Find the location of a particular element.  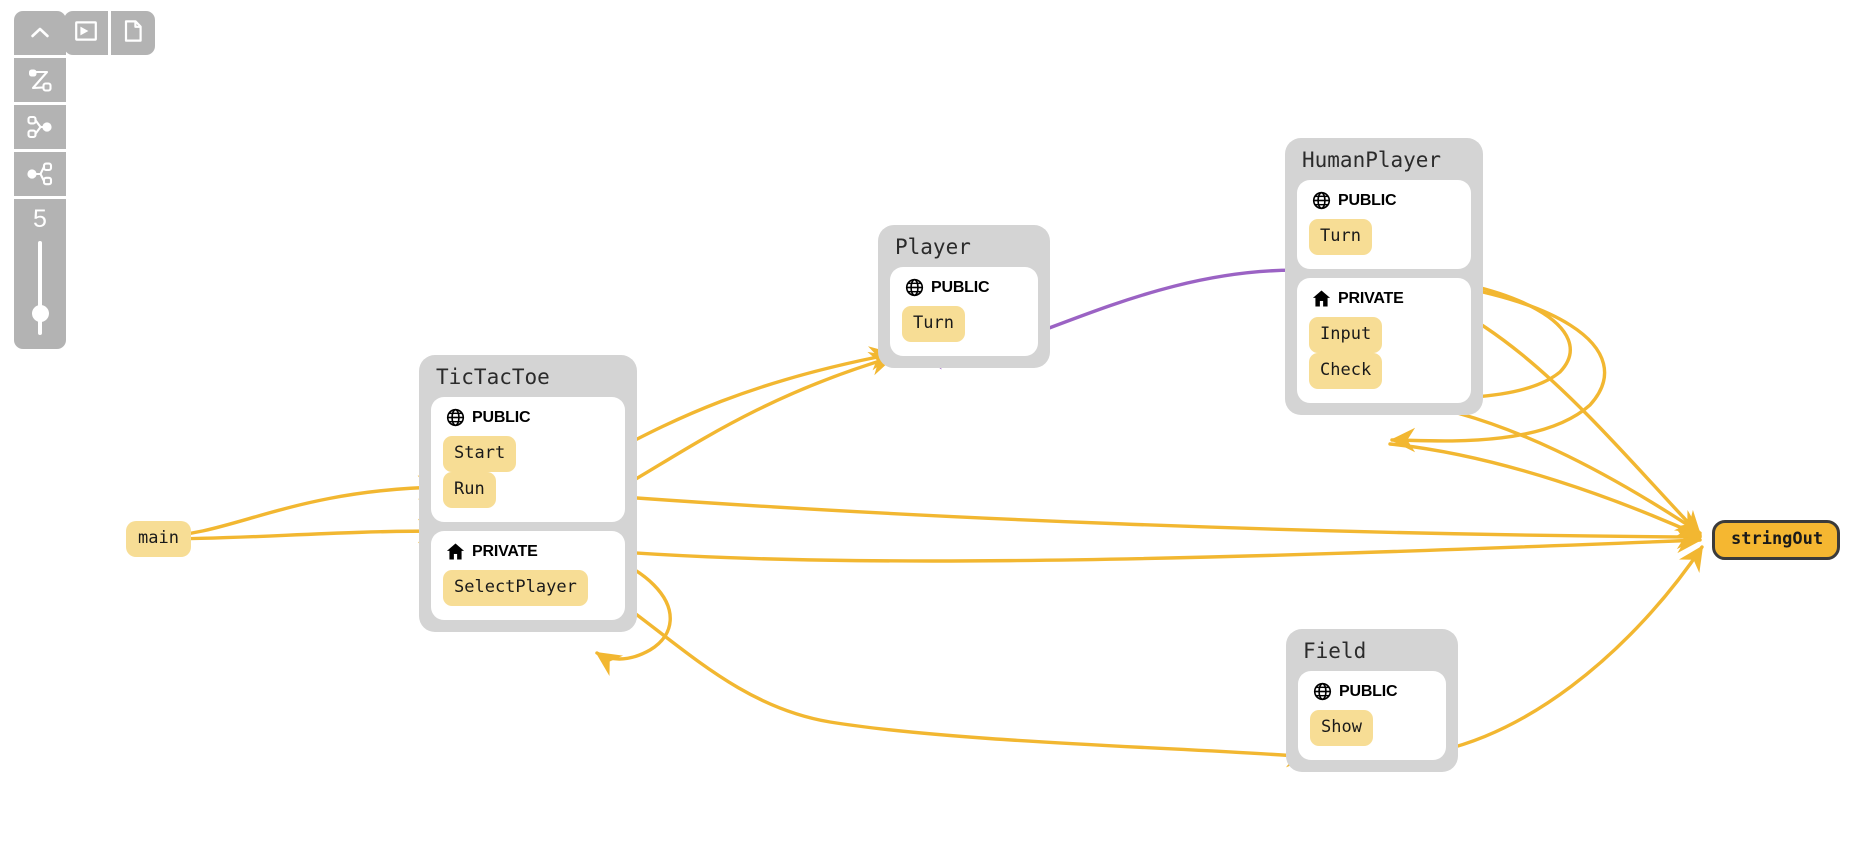

group-title: TicTacToe is located at coordinates (493, 377).